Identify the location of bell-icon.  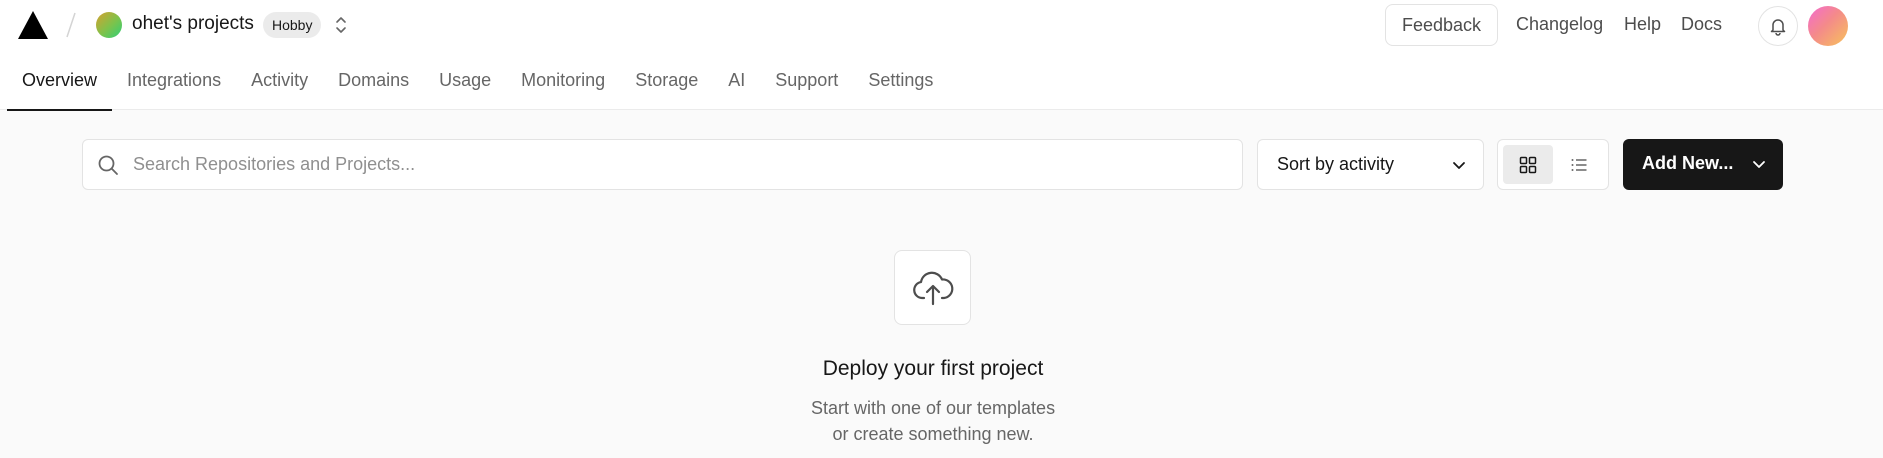
(1778, 27).